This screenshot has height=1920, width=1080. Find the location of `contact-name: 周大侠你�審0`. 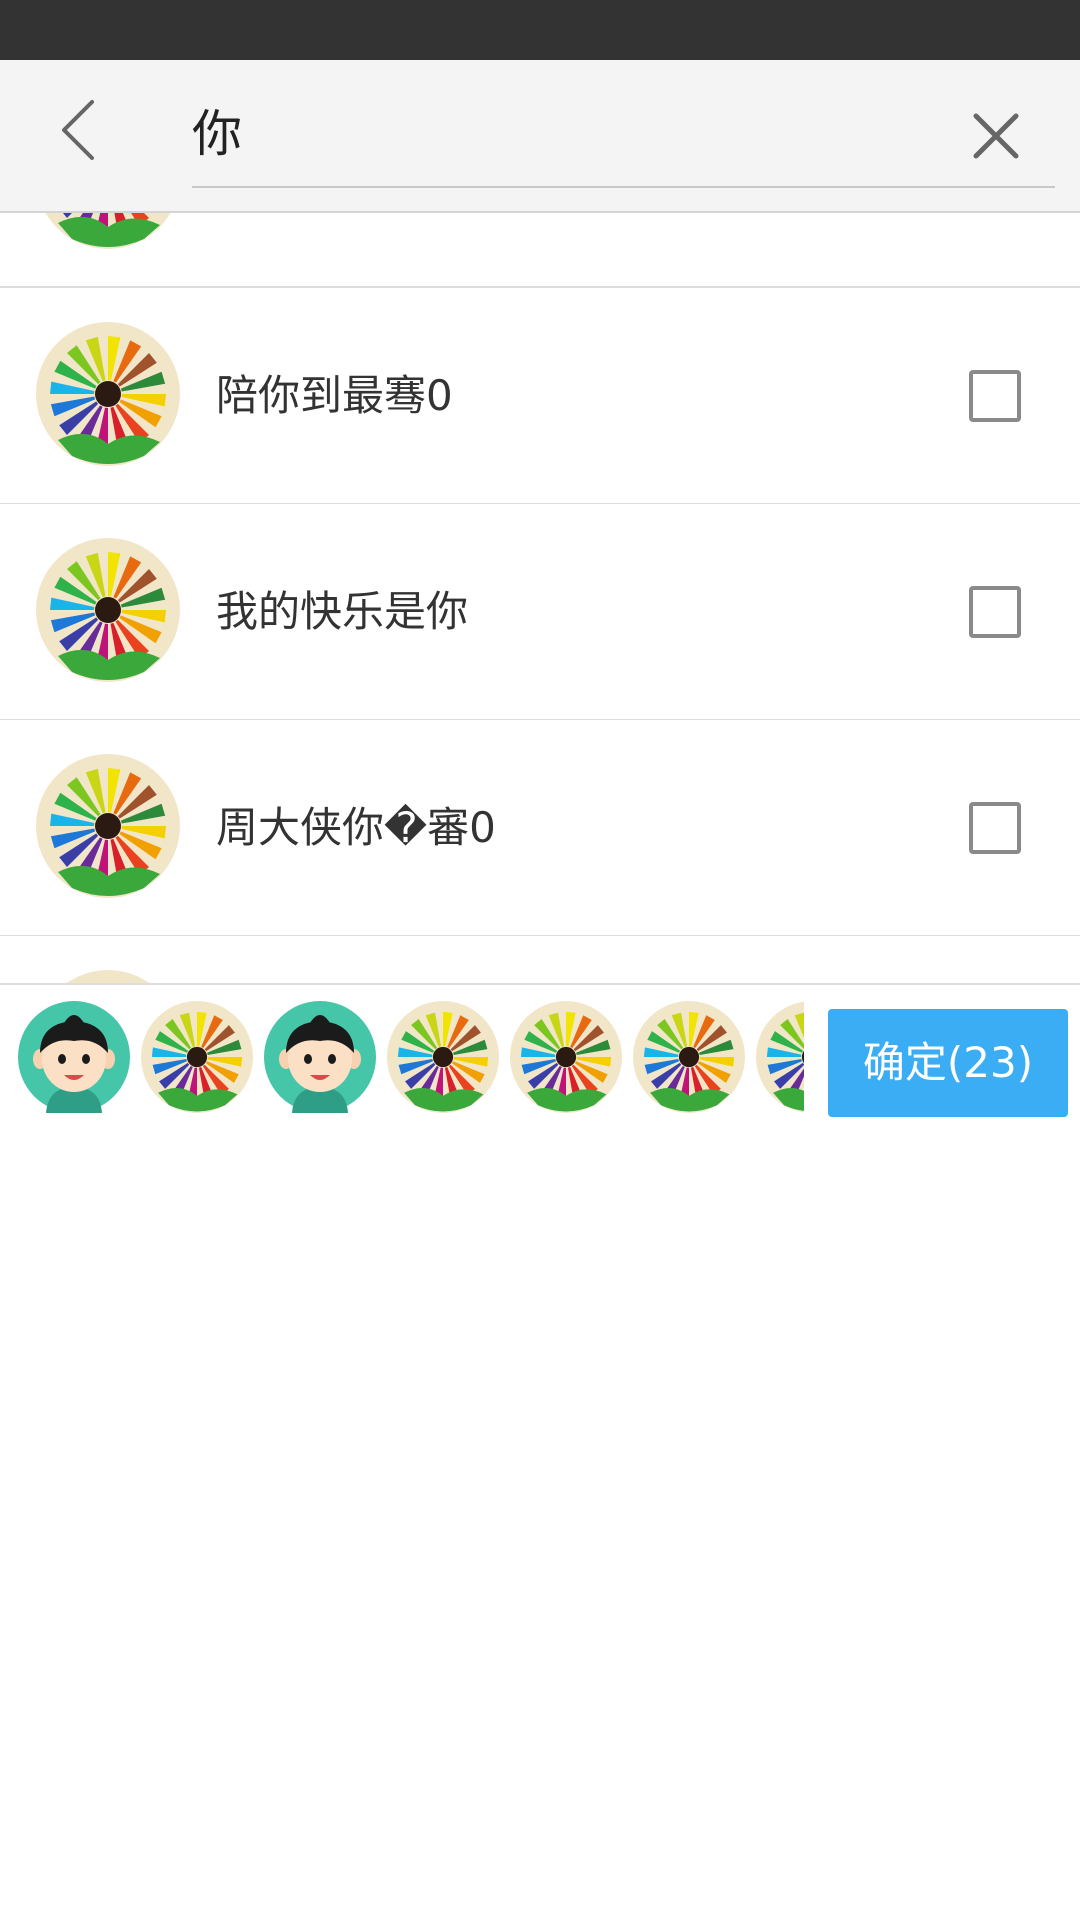

contact-name: 周大侠你�審0 is located at coordinates (356, 827).